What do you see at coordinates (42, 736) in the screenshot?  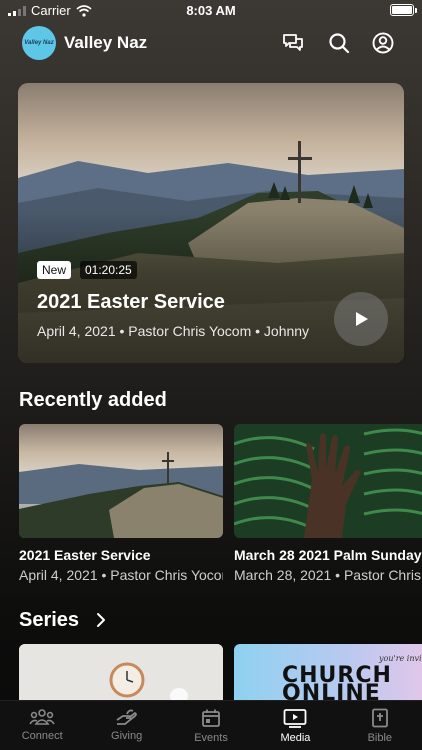 I see `tab-label: Connect` at bounding box center [42, 736].